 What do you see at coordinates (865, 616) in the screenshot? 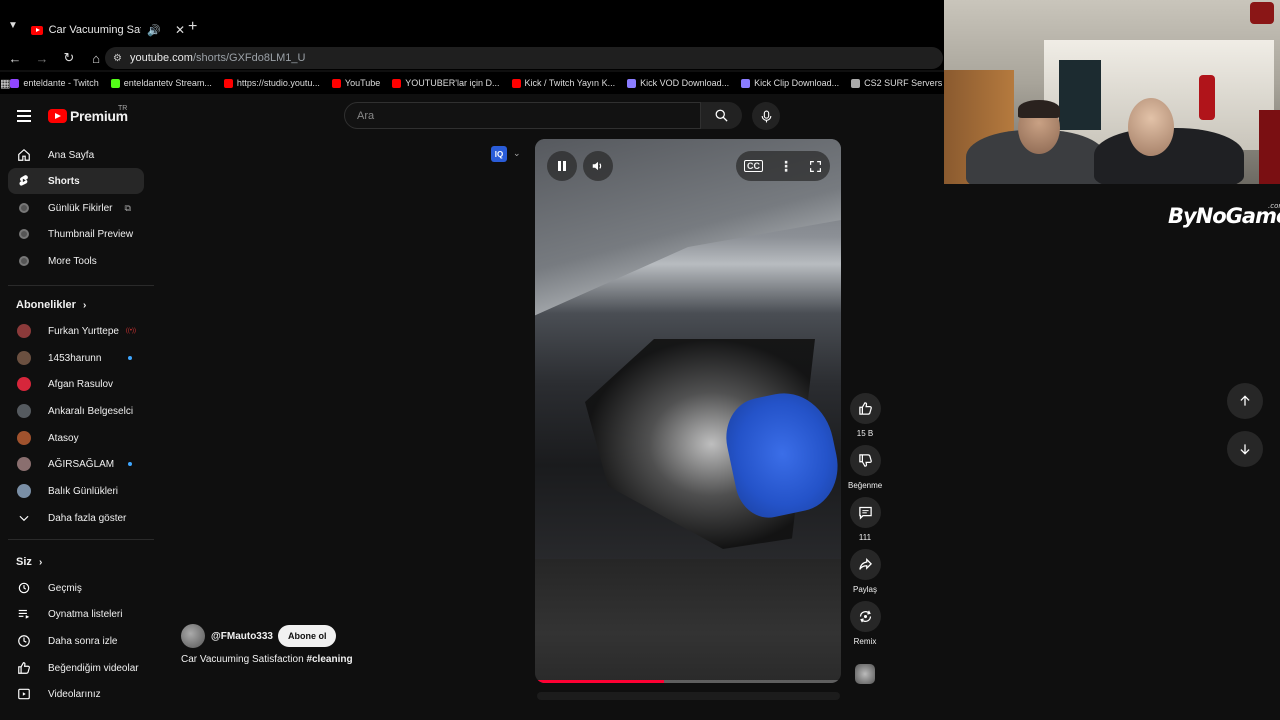
I see `remix-button` at bounding box center [865, 616].